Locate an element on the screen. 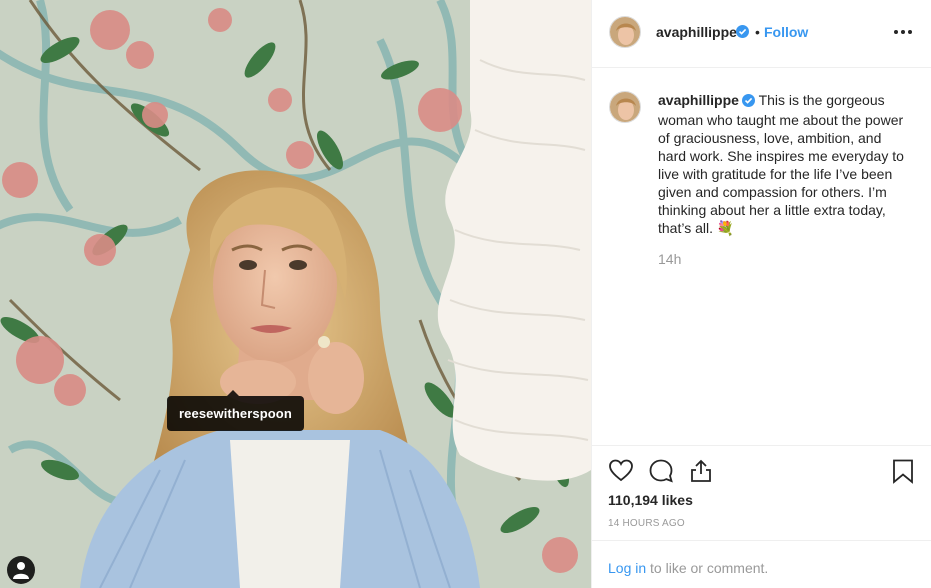 The width and height of the screenshot is (931, 588). post-actions: 110,194 likes 14 HOURS AGO is located at coordinates (761, 492).